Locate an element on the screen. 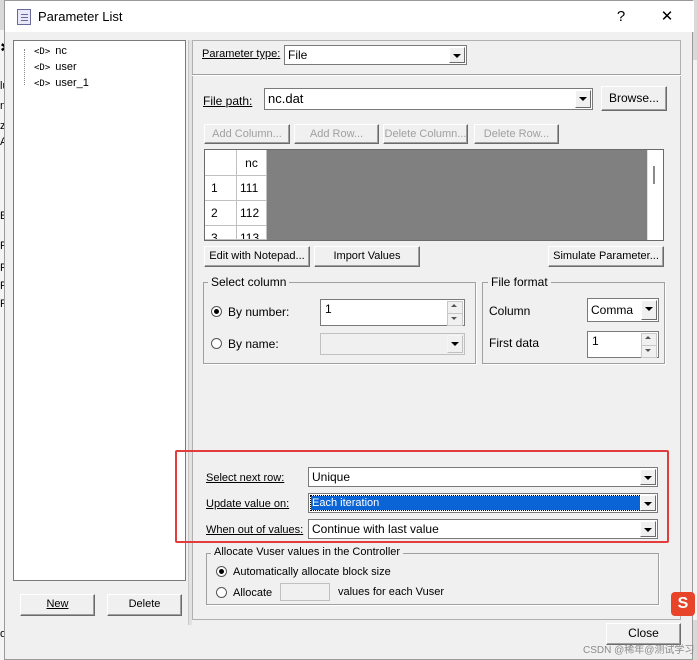  import-values-label: Import Values is located at coordinates (367, 256).